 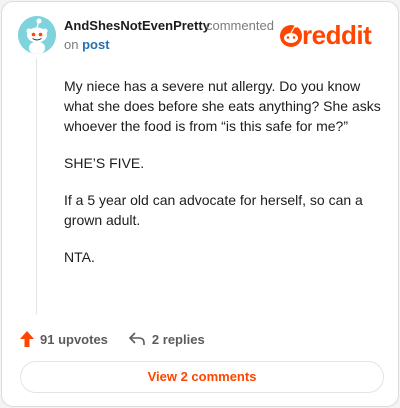 What do you see at coordinates (36, 186) in the screenshot?
I see `thread-line` at bounding box center [36, 186].